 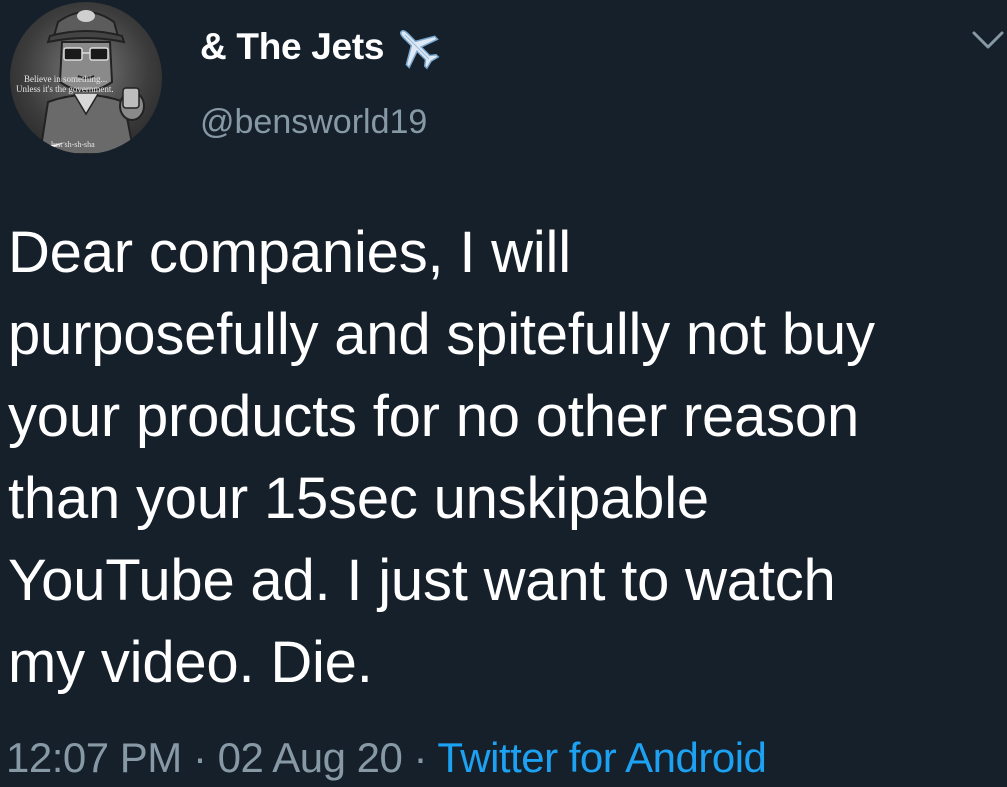 What do you see at coordinates (313, 122) in the screenshot?
I see `user-handle: @bensworld19` at bounding box center [313, 122].